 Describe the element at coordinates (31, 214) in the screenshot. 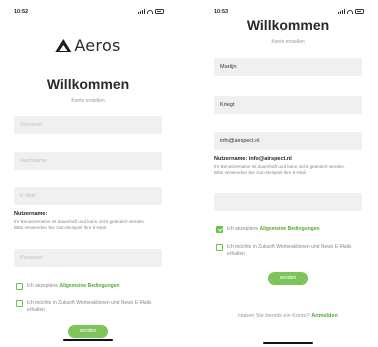

I see `username-note-title: Nutzername:` at that location.